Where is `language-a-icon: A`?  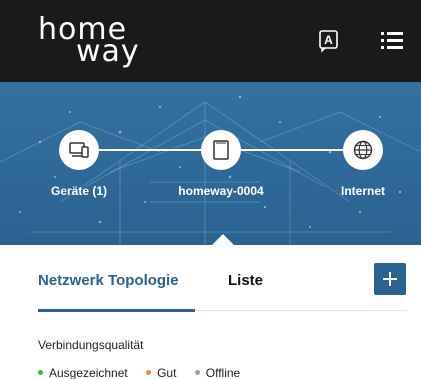
language-a-icon: A is located at coordinates (328, 40).